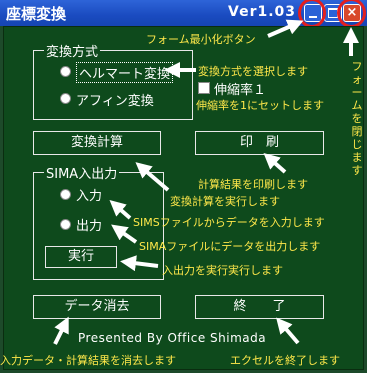  What do you see at coordinates (288, 331) in the screenshot?
I see `arrow-to-exit` at bounding box center [288, 331].